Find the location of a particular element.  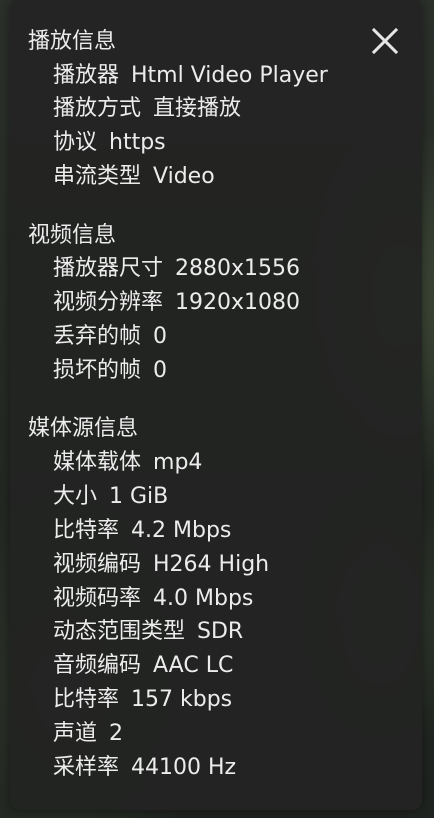

info-row-sample-rate: 采样率 44100 Hz is located at coordinates (144, 768).